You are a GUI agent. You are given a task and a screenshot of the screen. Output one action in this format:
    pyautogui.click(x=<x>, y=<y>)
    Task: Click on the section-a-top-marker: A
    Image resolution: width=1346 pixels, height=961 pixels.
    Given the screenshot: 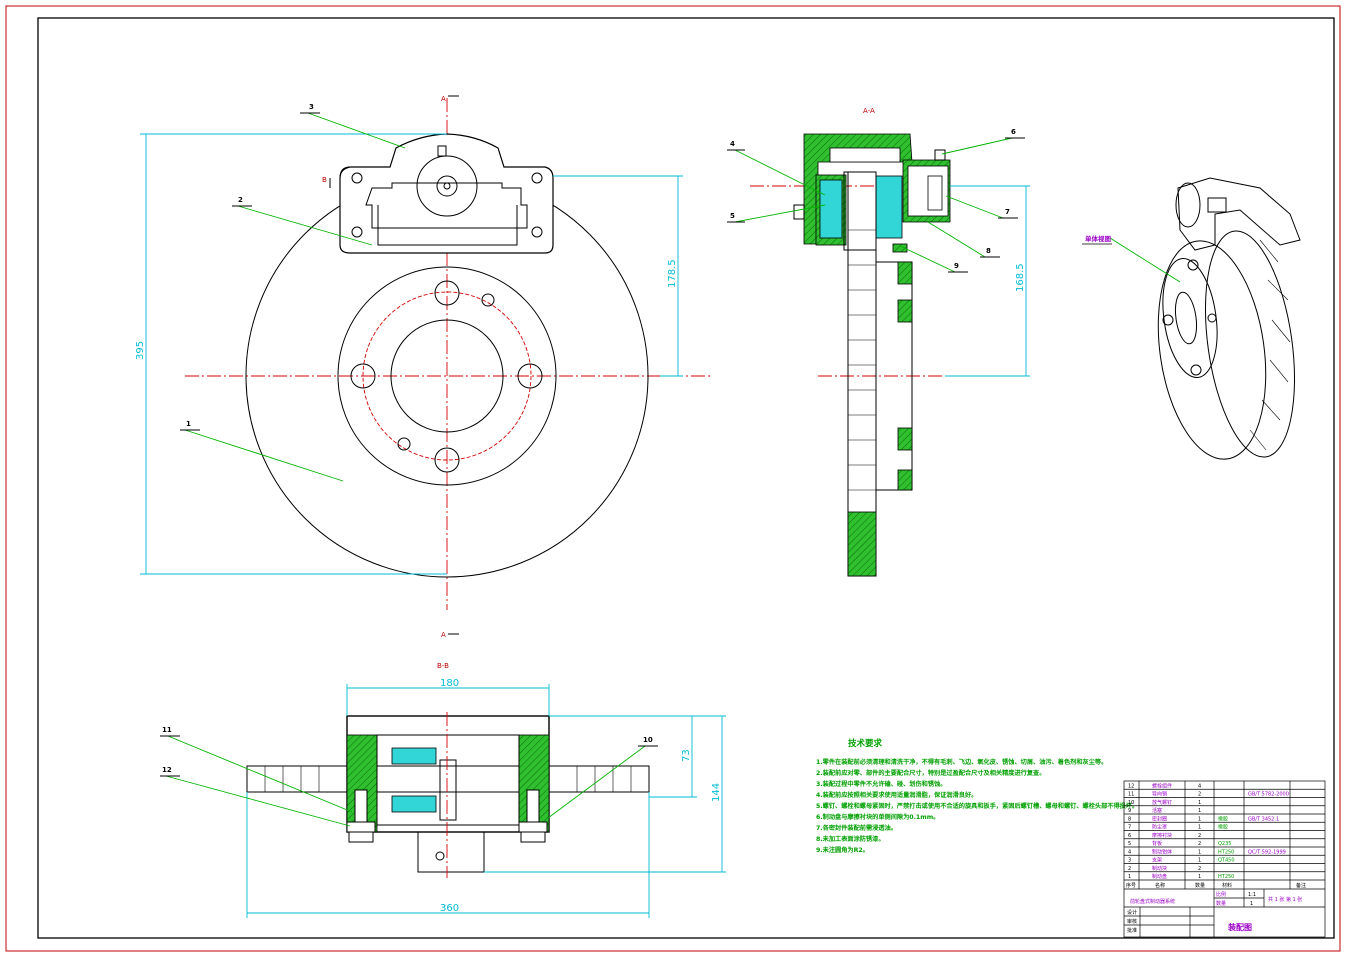 What is the action you would take?
    pyautogui.click(x=443, y=99)
    